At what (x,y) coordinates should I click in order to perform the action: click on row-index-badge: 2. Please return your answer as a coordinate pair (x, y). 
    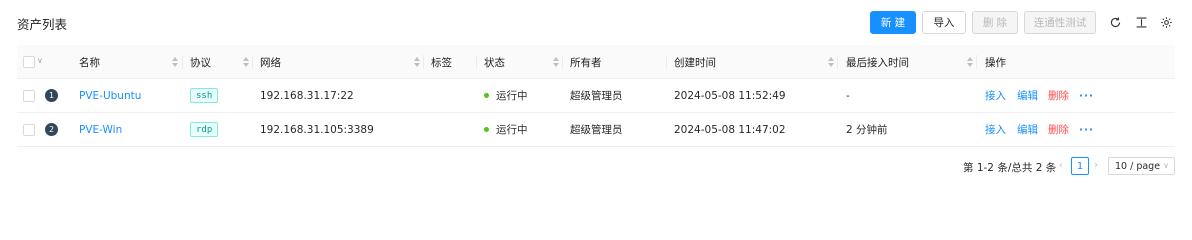
    Looking at the image, I should click on (51, 129).